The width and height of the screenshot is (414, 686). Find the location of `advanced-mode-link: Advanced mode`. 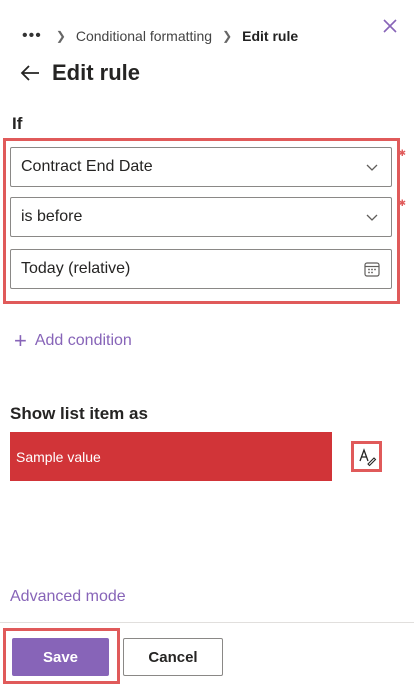

advanced-mode-link: Advanced mode is located at coordinates (68, 597).